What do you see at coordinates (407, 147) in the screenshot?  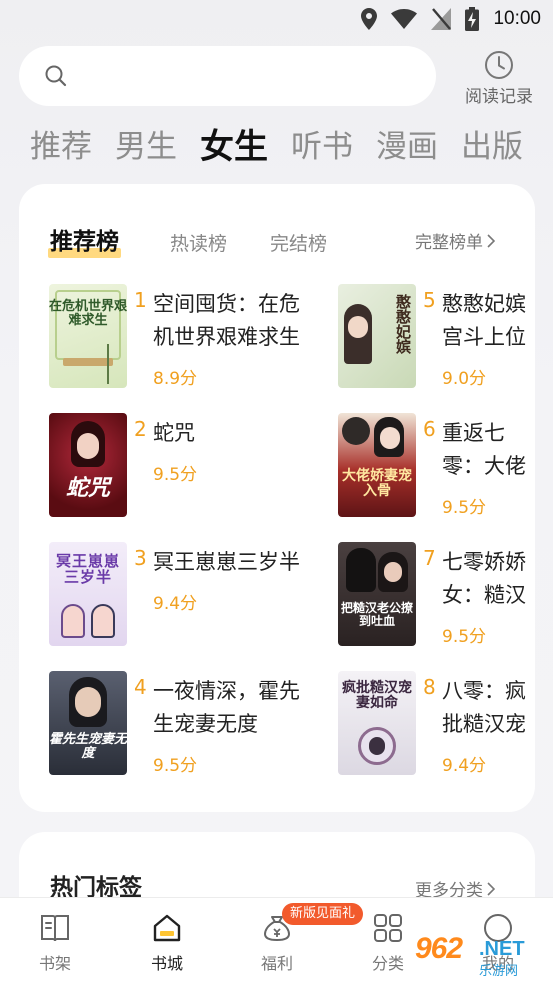 I see `tab-comics: 漫画` at bounding box center [407, 147].